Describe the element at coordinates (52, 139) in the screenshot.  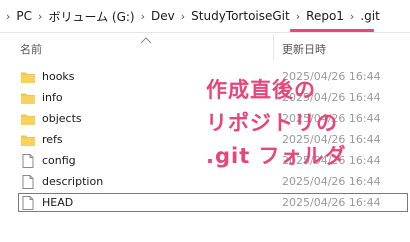
I see `file-name: refs` at that location.